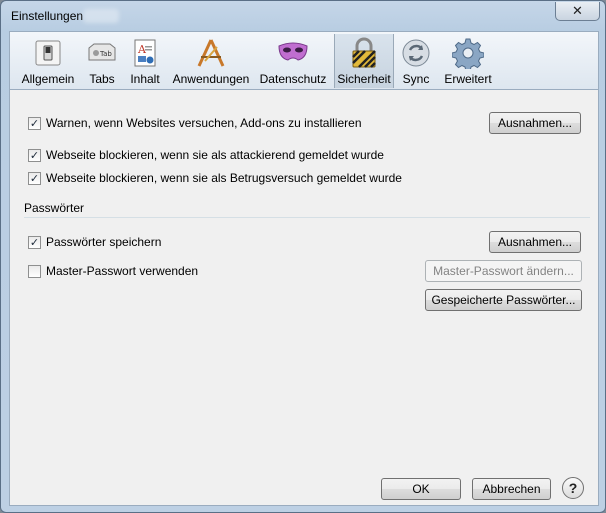 The width and height of the screenshot is (606, 513). I want to click on tab-icon: Tab, so click(102, 53).